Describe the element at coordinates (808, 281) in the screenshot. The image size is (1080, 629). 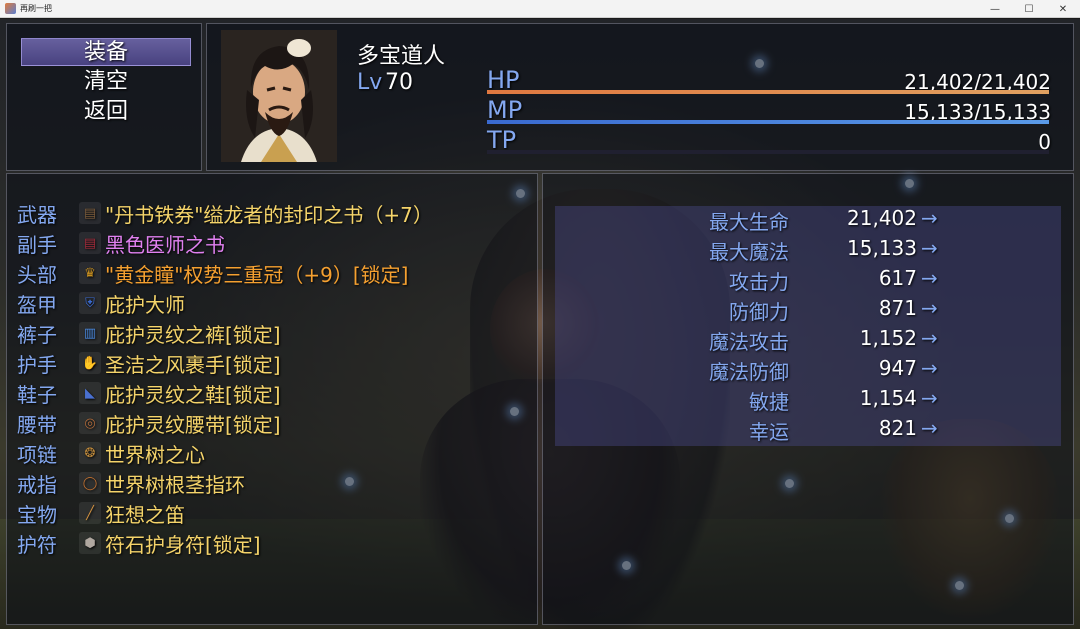
I see `param-row: 攻击力 617 →` at that location.